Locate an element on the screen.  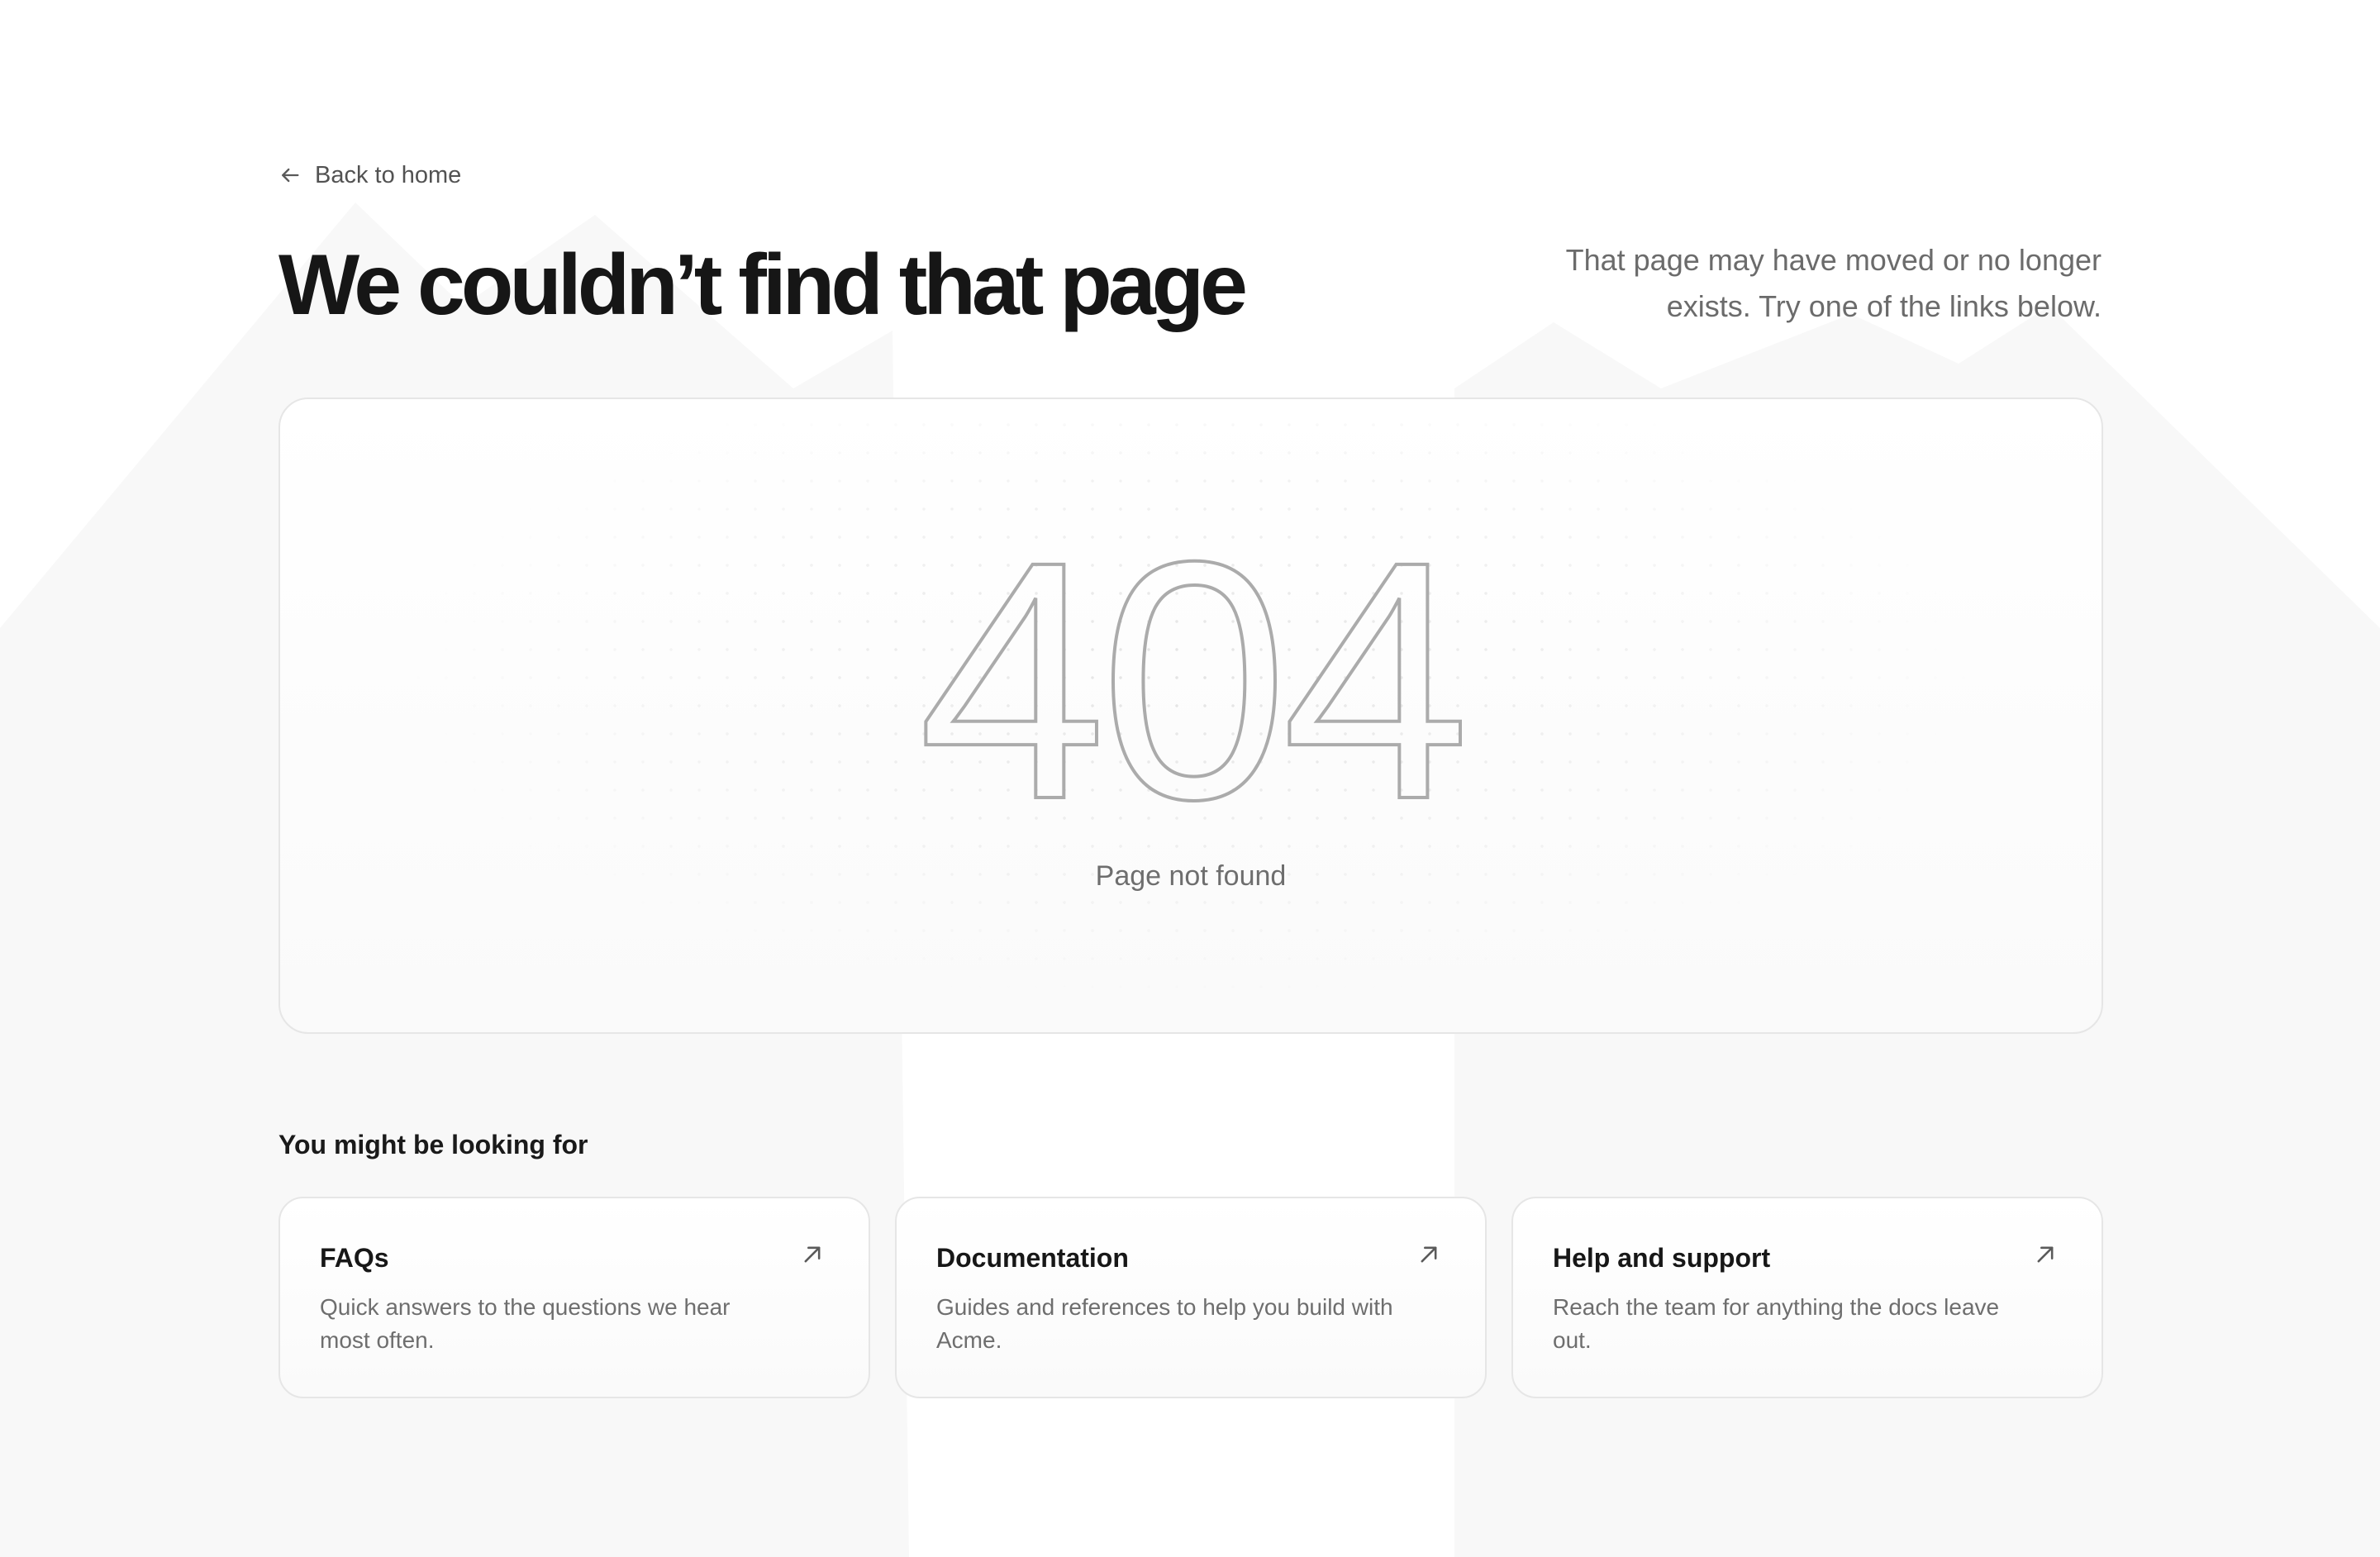
suggestions-heading: You might be looking for is located at coordinates (433, 1144).